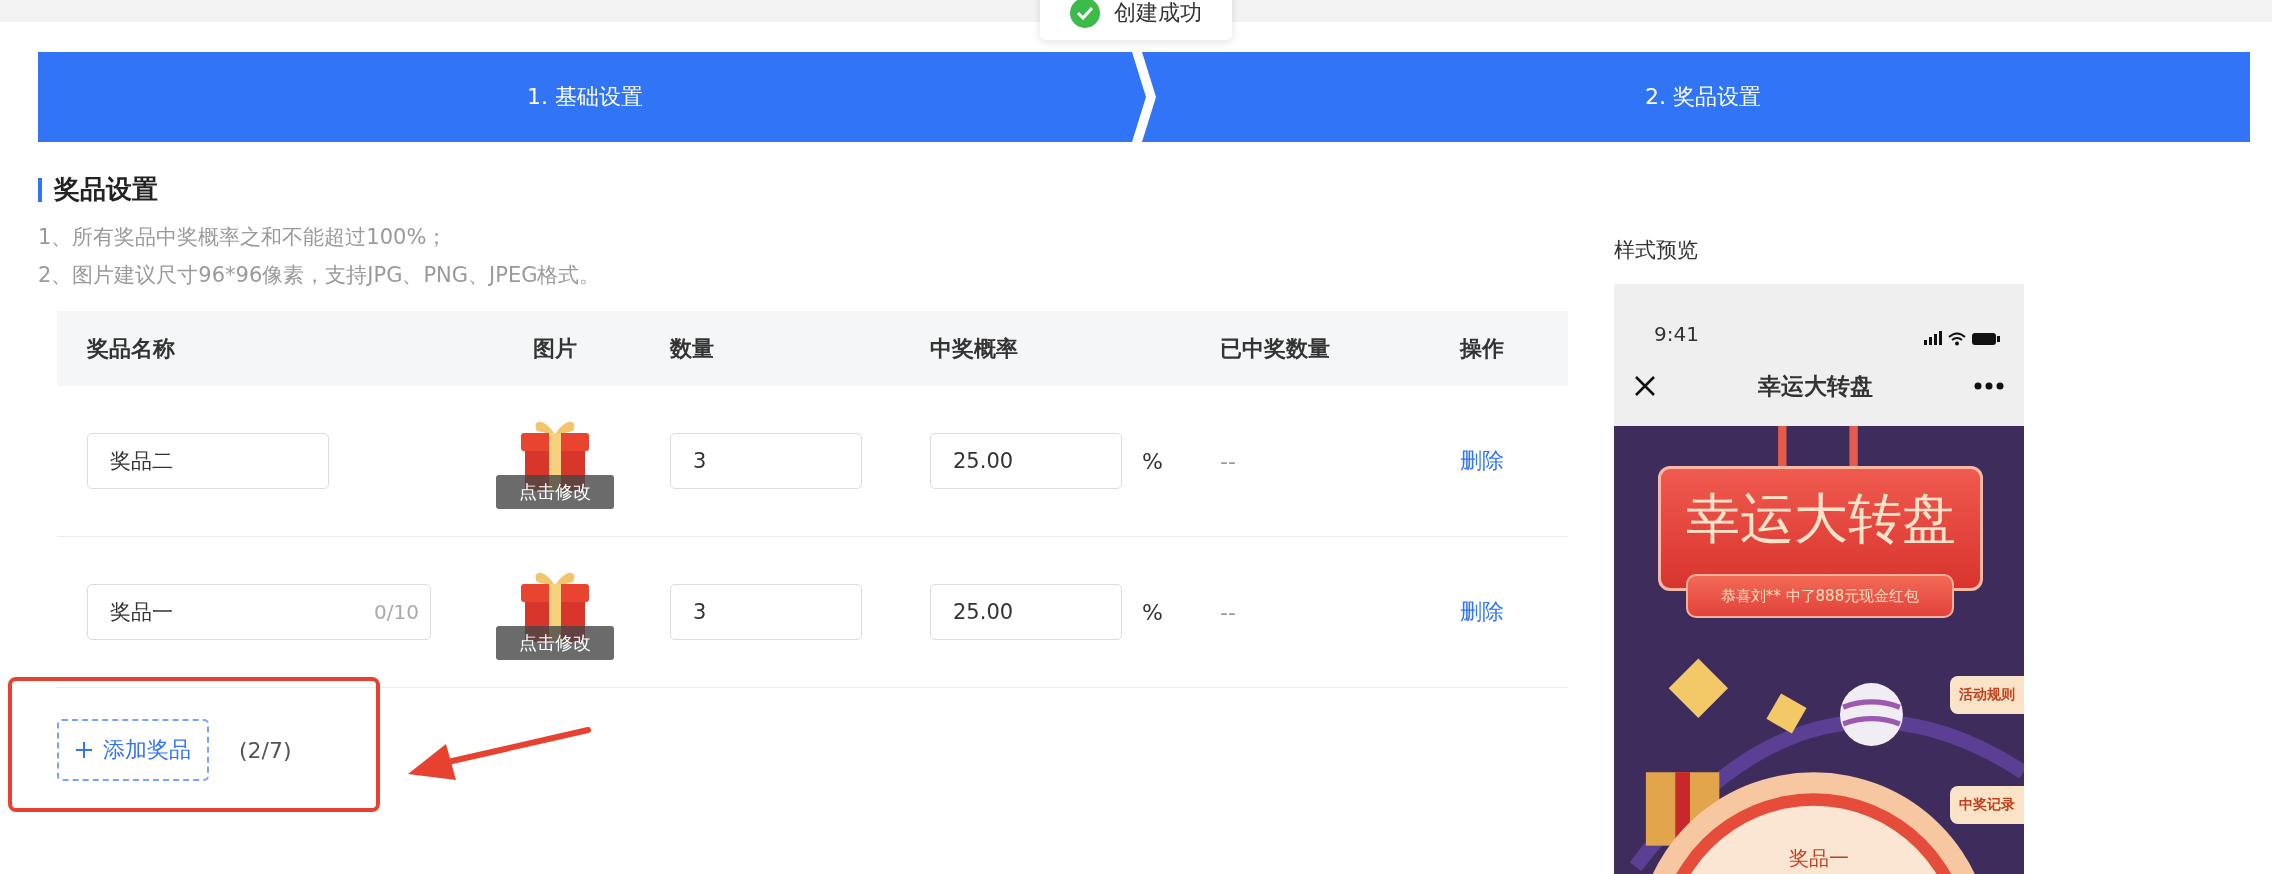 This screenshot has width=2272, height=874. What do you see at coordinates (1158, 13) in the screenshot?
I see `toast-message: 创建成功` at bounding box center [1158, 13].